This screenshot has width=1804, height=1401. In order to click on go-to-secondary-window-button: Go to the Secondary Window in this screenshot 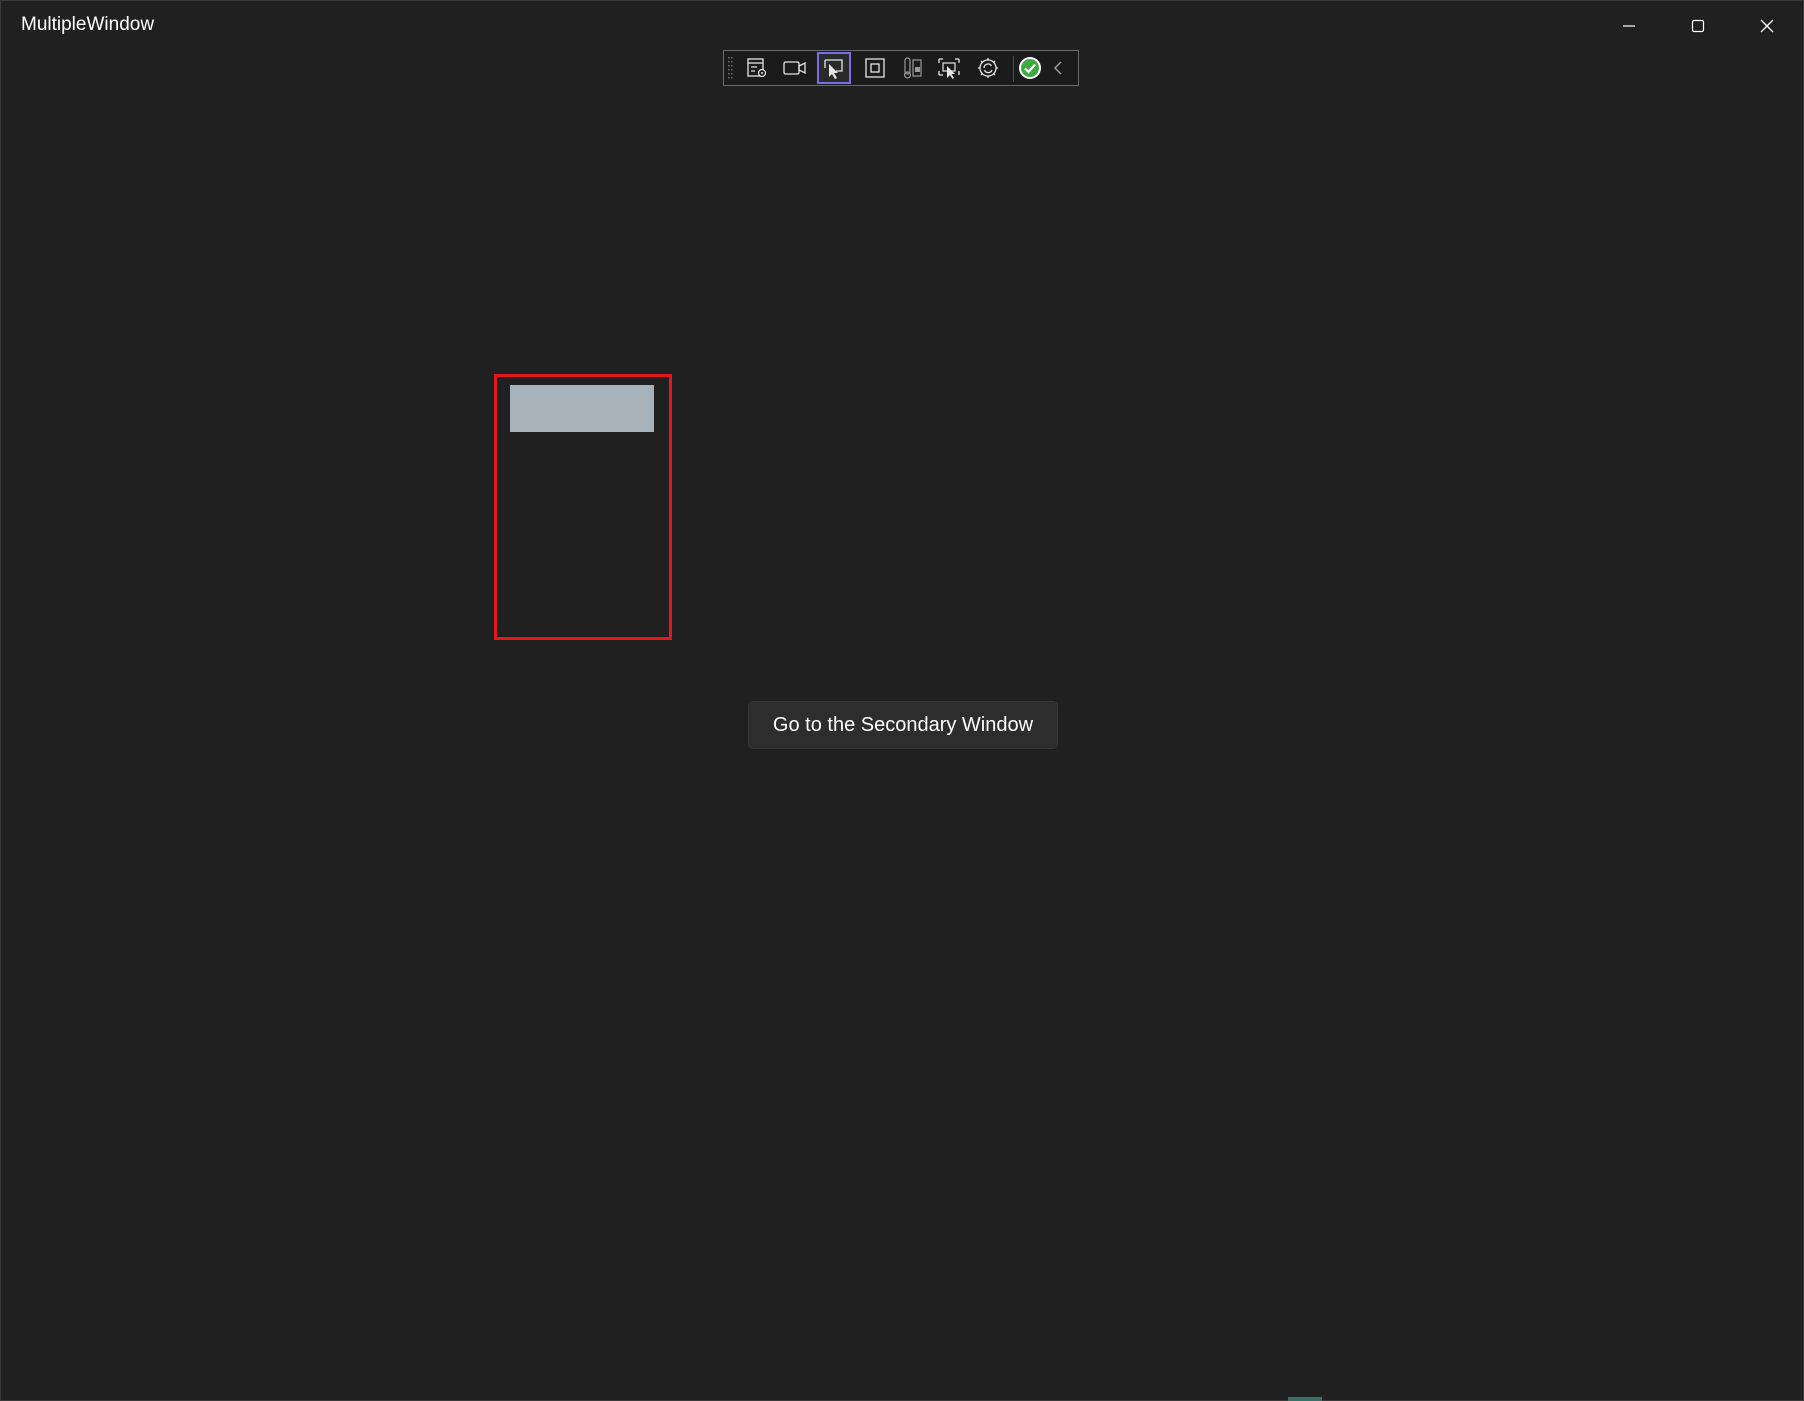, I will do `click(903, 725)`.